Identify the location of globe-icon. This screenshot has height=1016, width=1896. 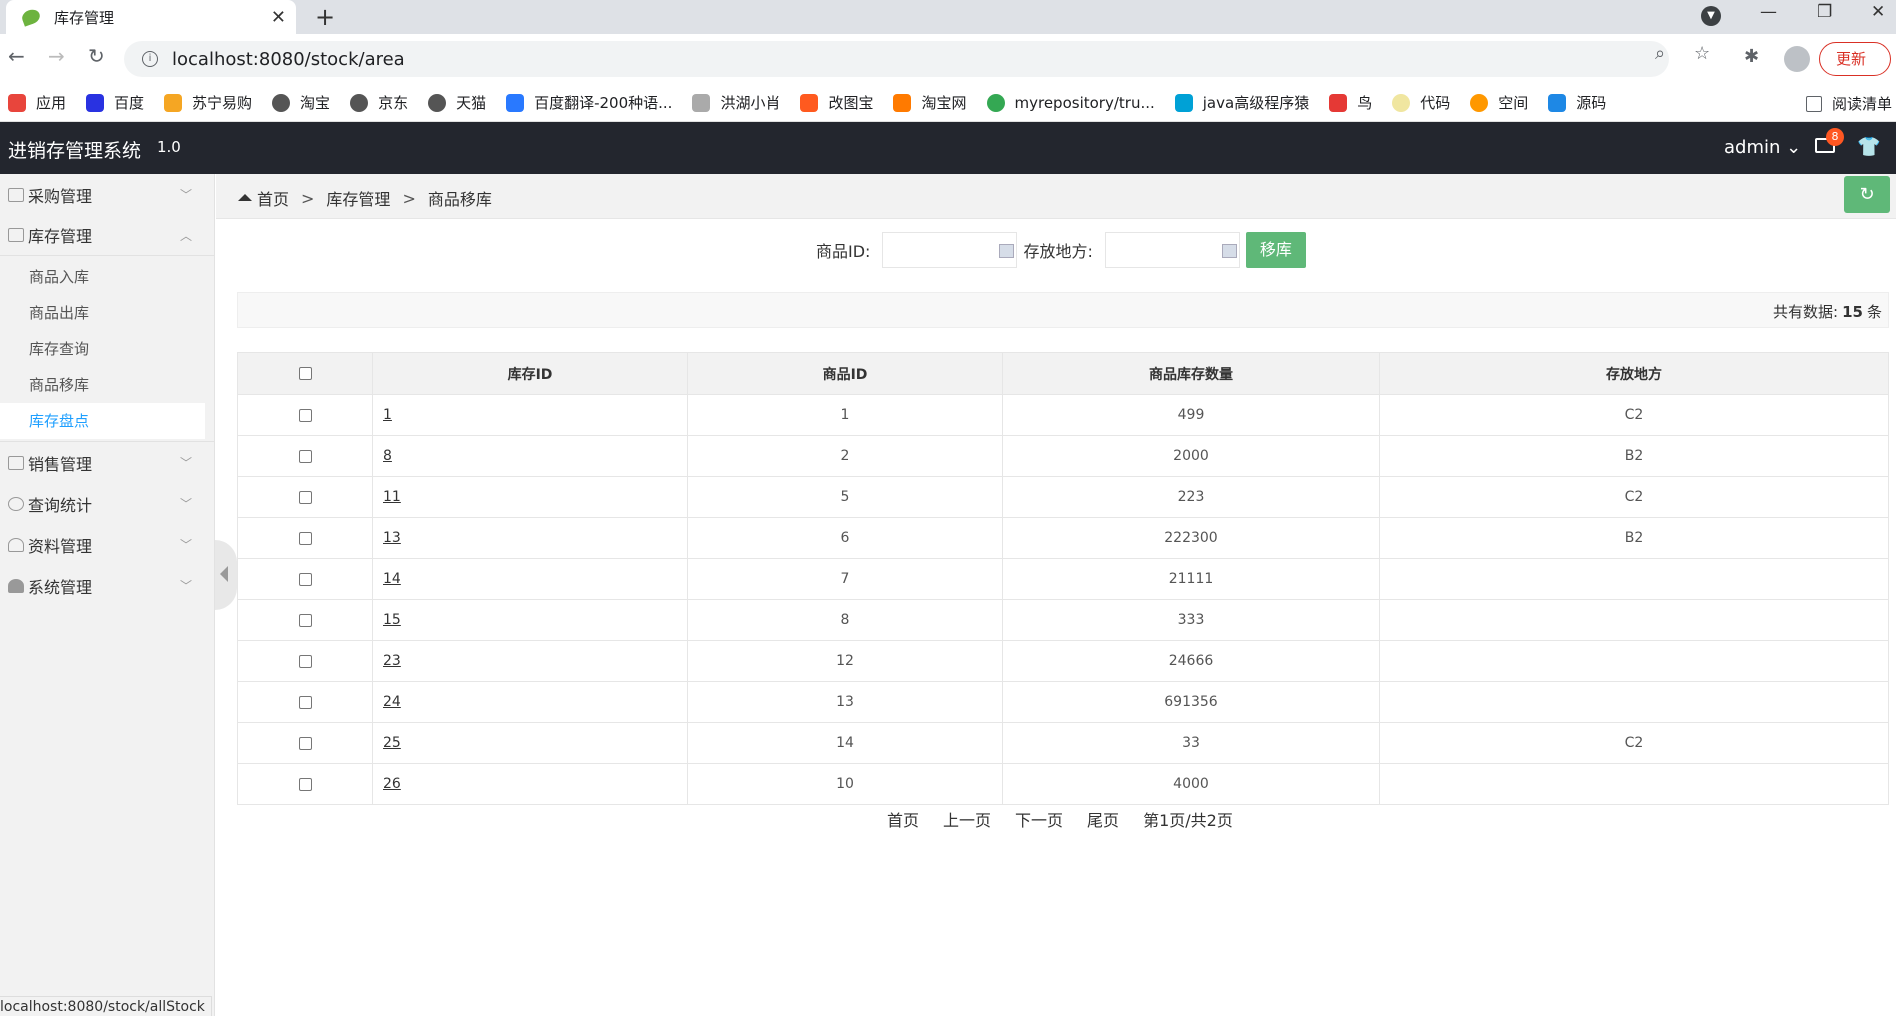
(359, 102).